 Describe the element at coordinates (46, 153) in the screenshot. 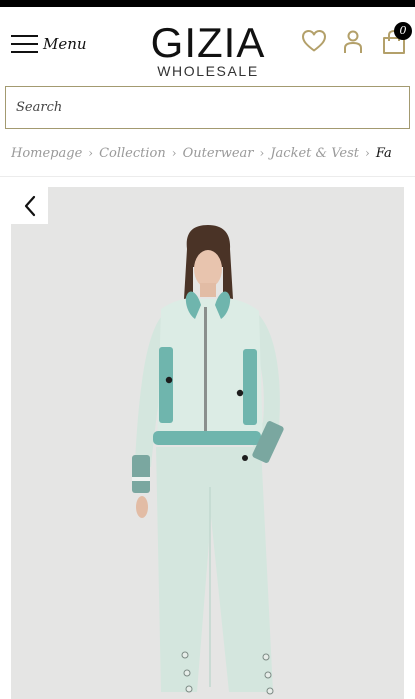

I see `breadcrumb-homepage: Homepage` at that location.